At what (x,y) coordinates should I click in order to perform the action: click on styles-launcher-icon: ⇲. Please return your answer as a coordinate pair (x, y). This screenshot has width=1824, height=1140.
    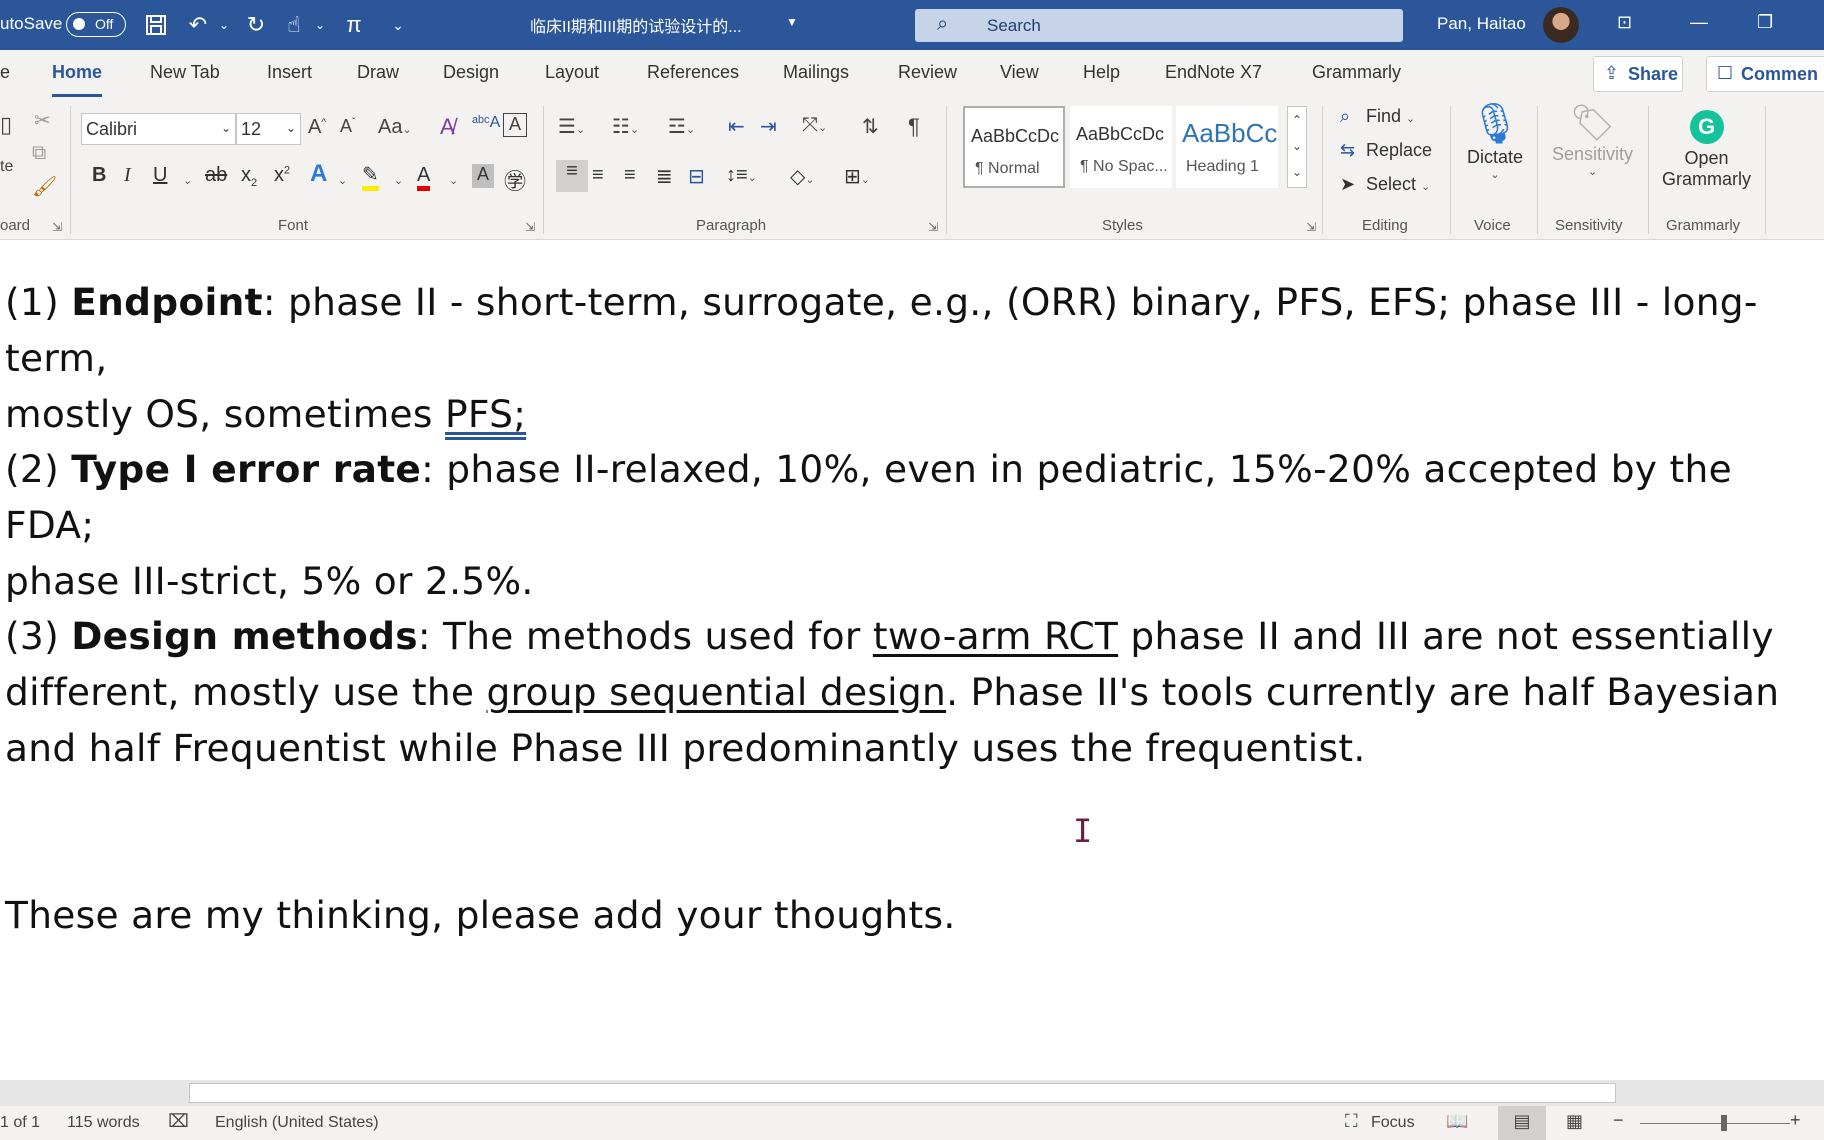
    Looking at the image, I should click on (1311, 227).